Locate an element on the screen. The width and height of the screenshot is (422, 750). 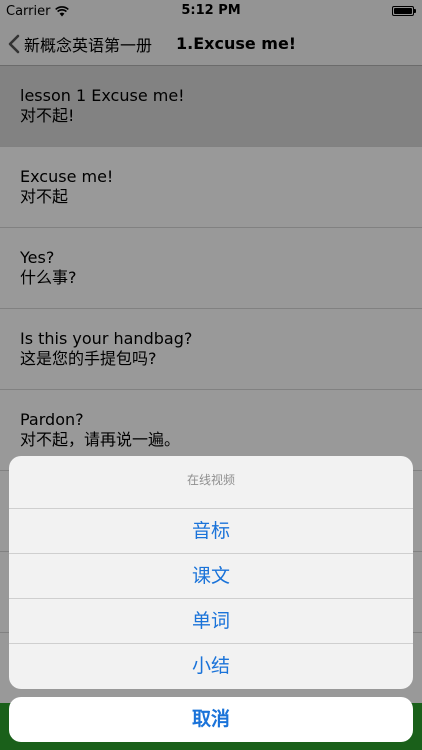
action-sheet-title: 在线视频 is located at coordinates (211, 482).